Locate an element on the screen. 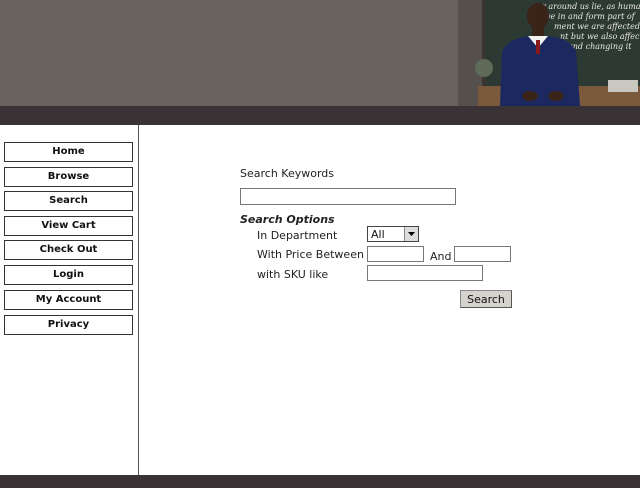 This screenshot has height=488, width=640. sidebar-item-home: Home is located at coordinates (68, 152).